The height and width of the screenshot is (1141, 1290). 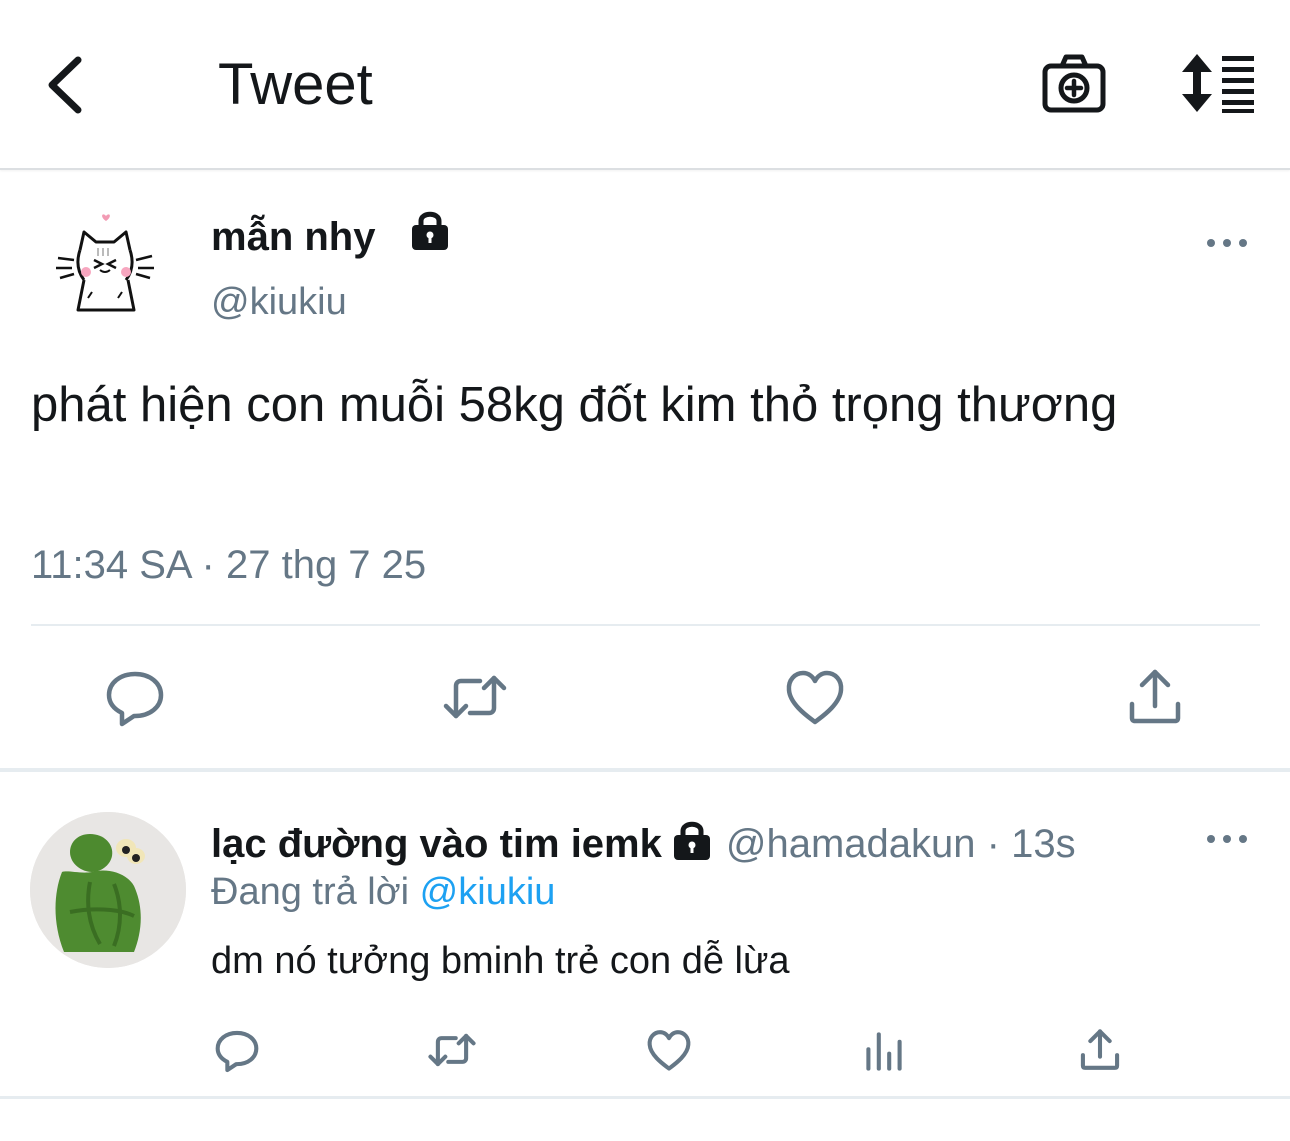 What do you see at coordinates (851, 844) in the screenshot?
I see `reply-author-handle: @hamadakun` at bounding box center [851, 844].